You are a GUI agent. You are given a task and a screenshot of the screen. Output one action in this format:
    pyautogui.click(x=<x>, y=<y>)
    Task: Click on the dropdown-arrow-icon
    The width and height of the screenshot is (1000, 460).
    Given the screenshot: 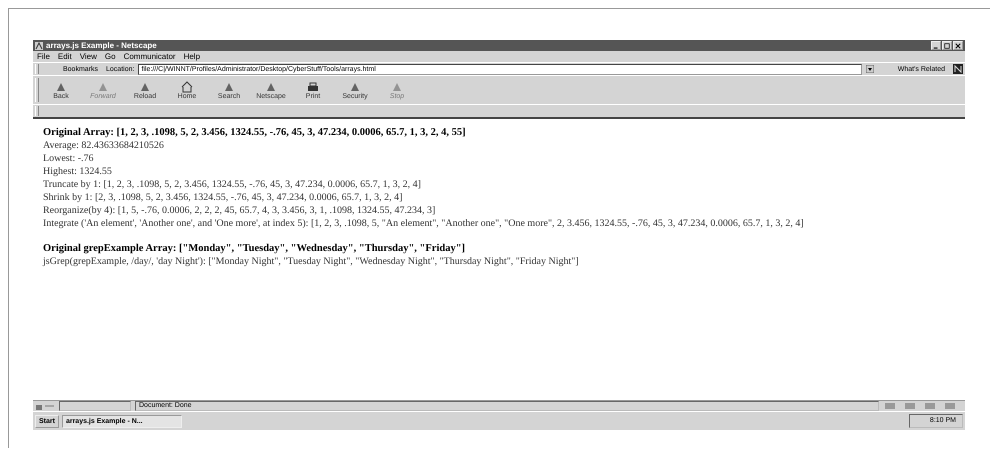 What is the action you would take?
    pyautogui.click(x=870, y=69)
    